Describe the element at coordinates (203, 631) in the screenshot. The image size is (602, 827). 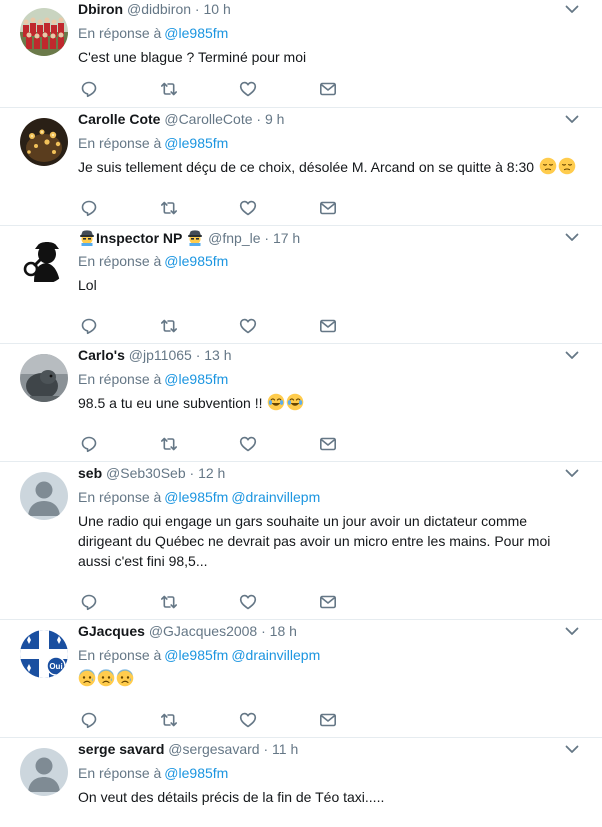
I see `username: @GJacques2008` at that location.